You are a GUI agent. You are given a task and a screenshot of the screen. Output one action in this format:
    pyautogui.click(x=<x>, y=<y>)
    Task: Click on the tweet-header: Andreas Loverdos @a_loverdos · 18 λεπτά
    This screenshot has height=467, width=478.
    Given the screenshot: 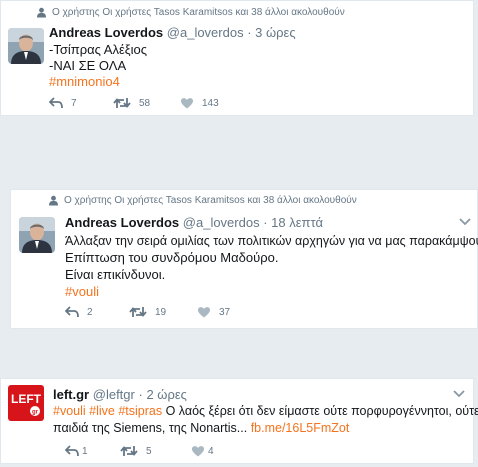 What is the action you would take?
    pyautogui.click(x=194, y=222)
    